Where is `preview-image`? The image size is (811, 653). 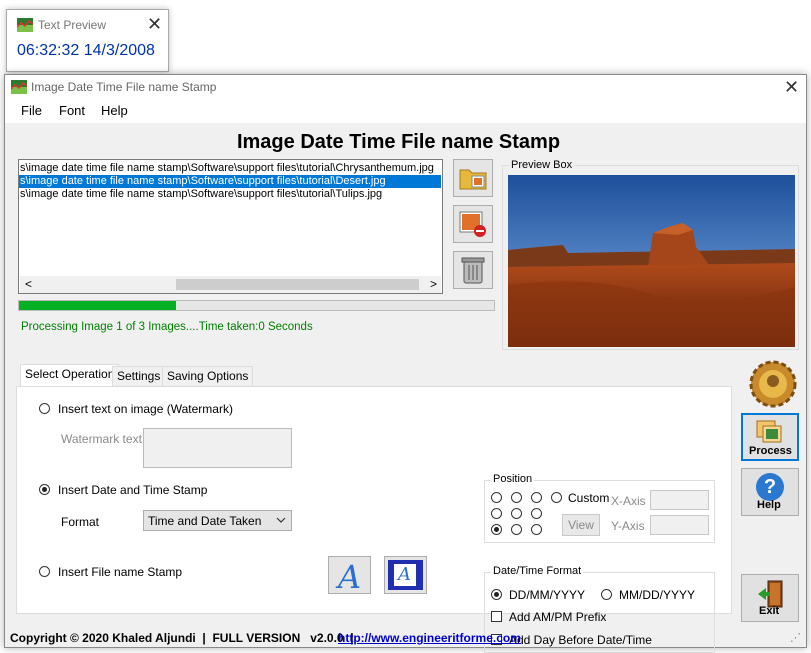
preview-image is located at coordinates (651, 261).